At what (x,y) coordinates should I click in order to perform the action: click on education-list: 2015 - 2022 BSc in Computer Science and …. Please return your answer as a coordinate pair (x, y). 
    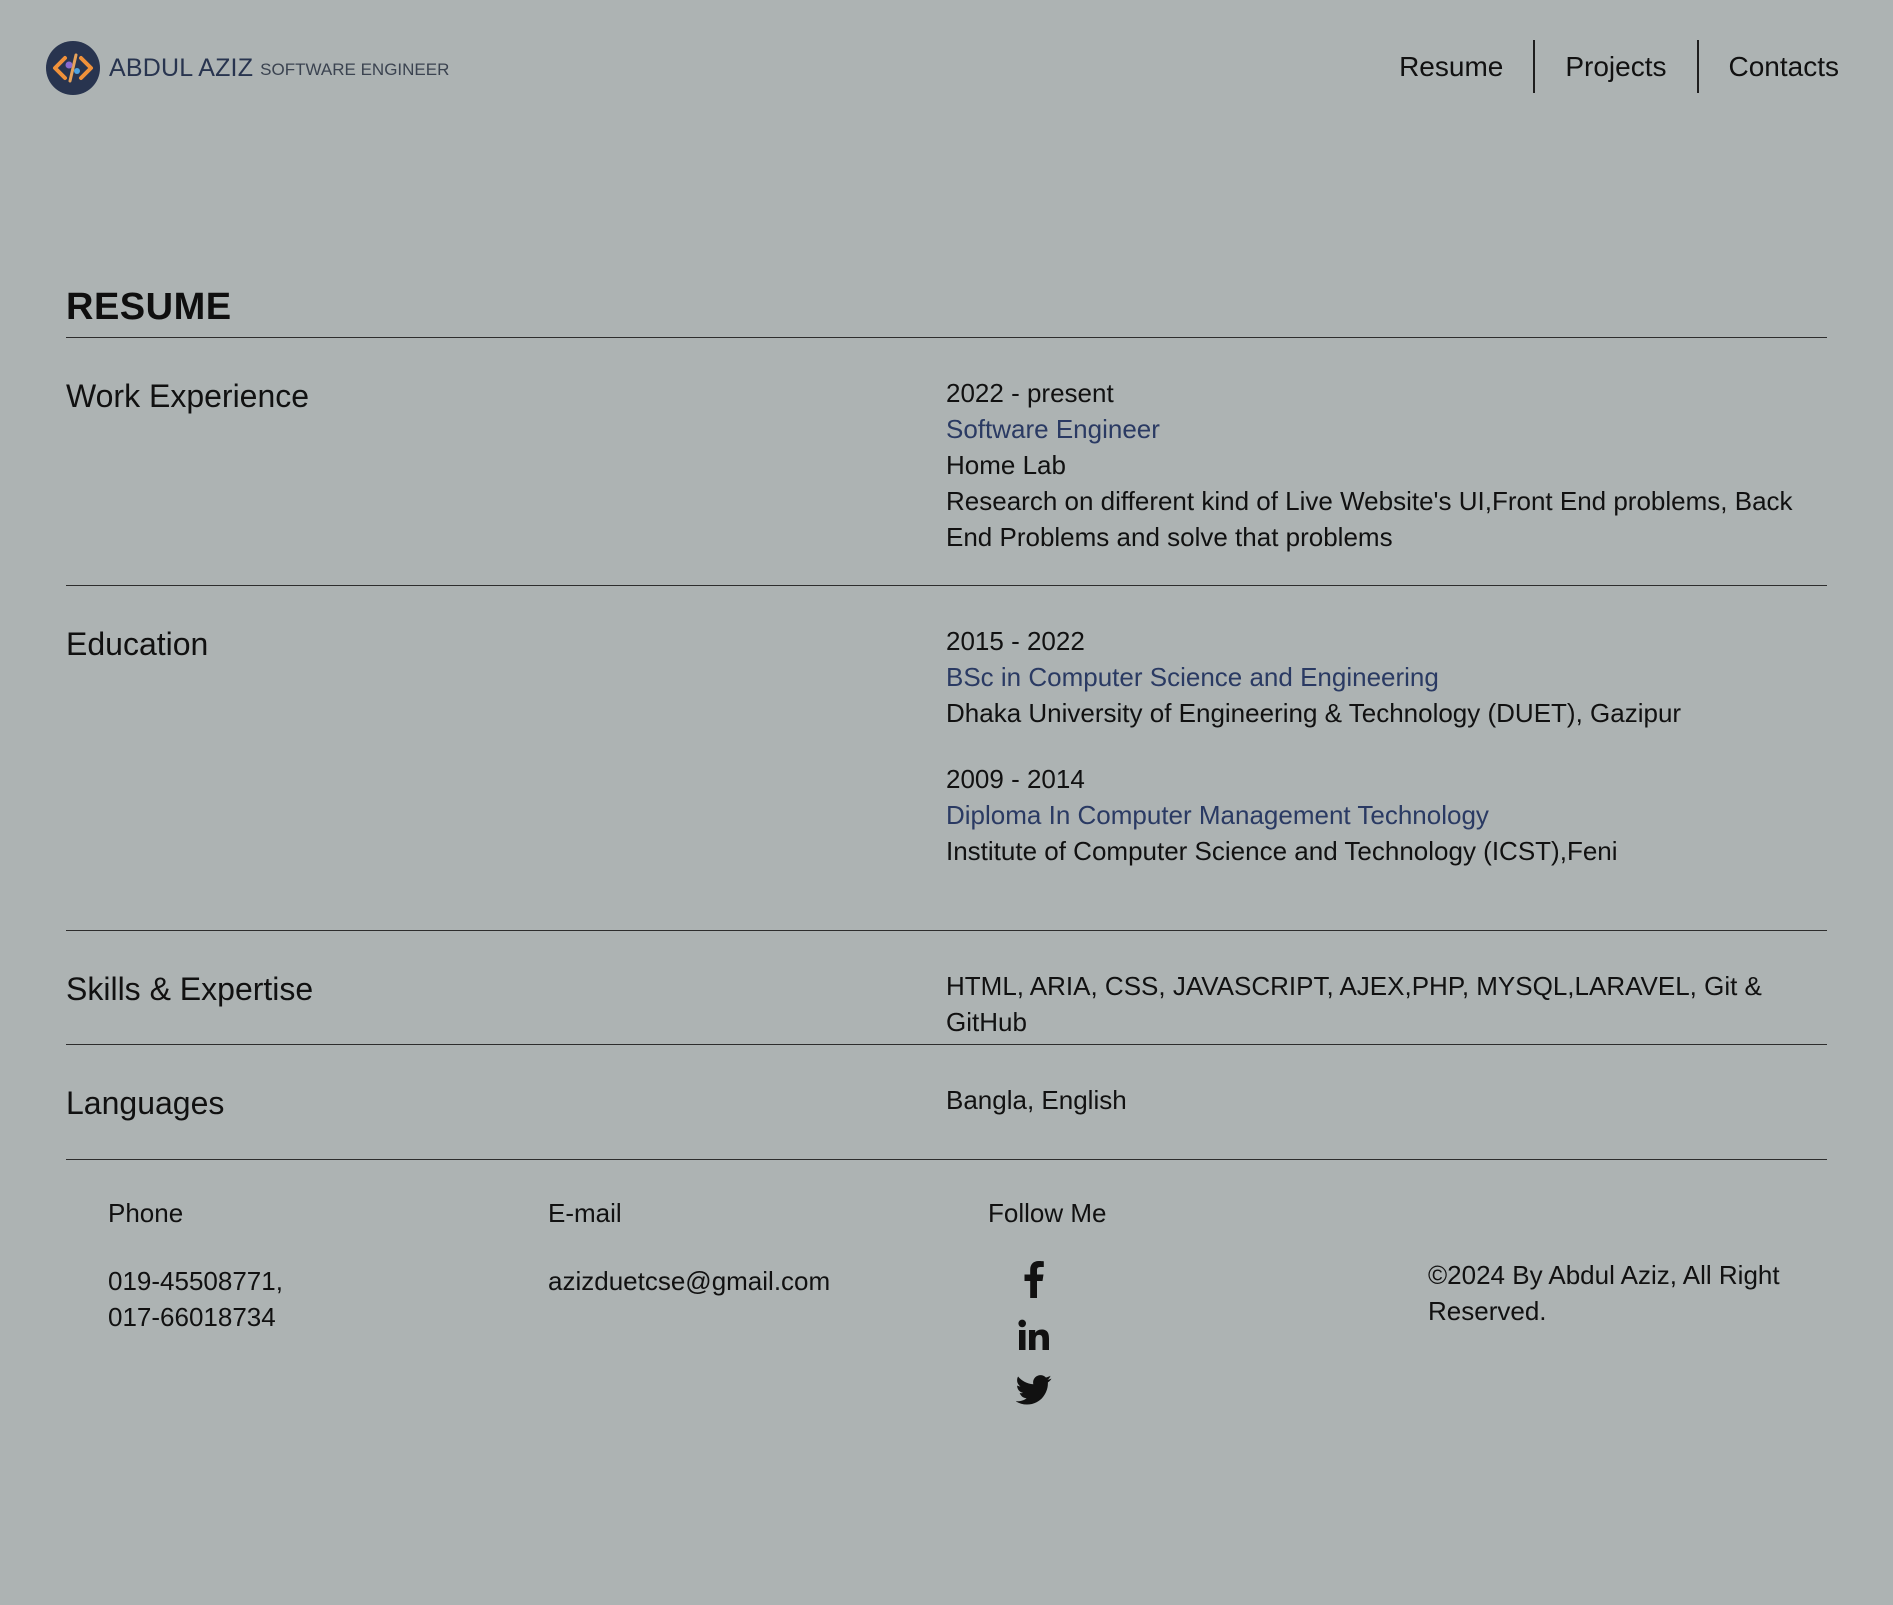
    Looking at the image, I should click on (1386, 746).